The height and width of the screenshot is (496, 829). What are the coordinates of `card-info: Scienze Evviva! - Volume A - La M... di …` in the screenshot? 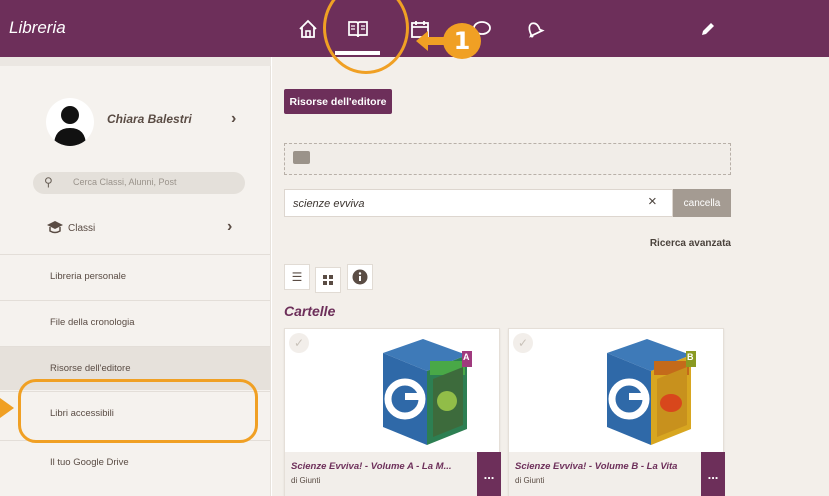 It's located at (393, 474).